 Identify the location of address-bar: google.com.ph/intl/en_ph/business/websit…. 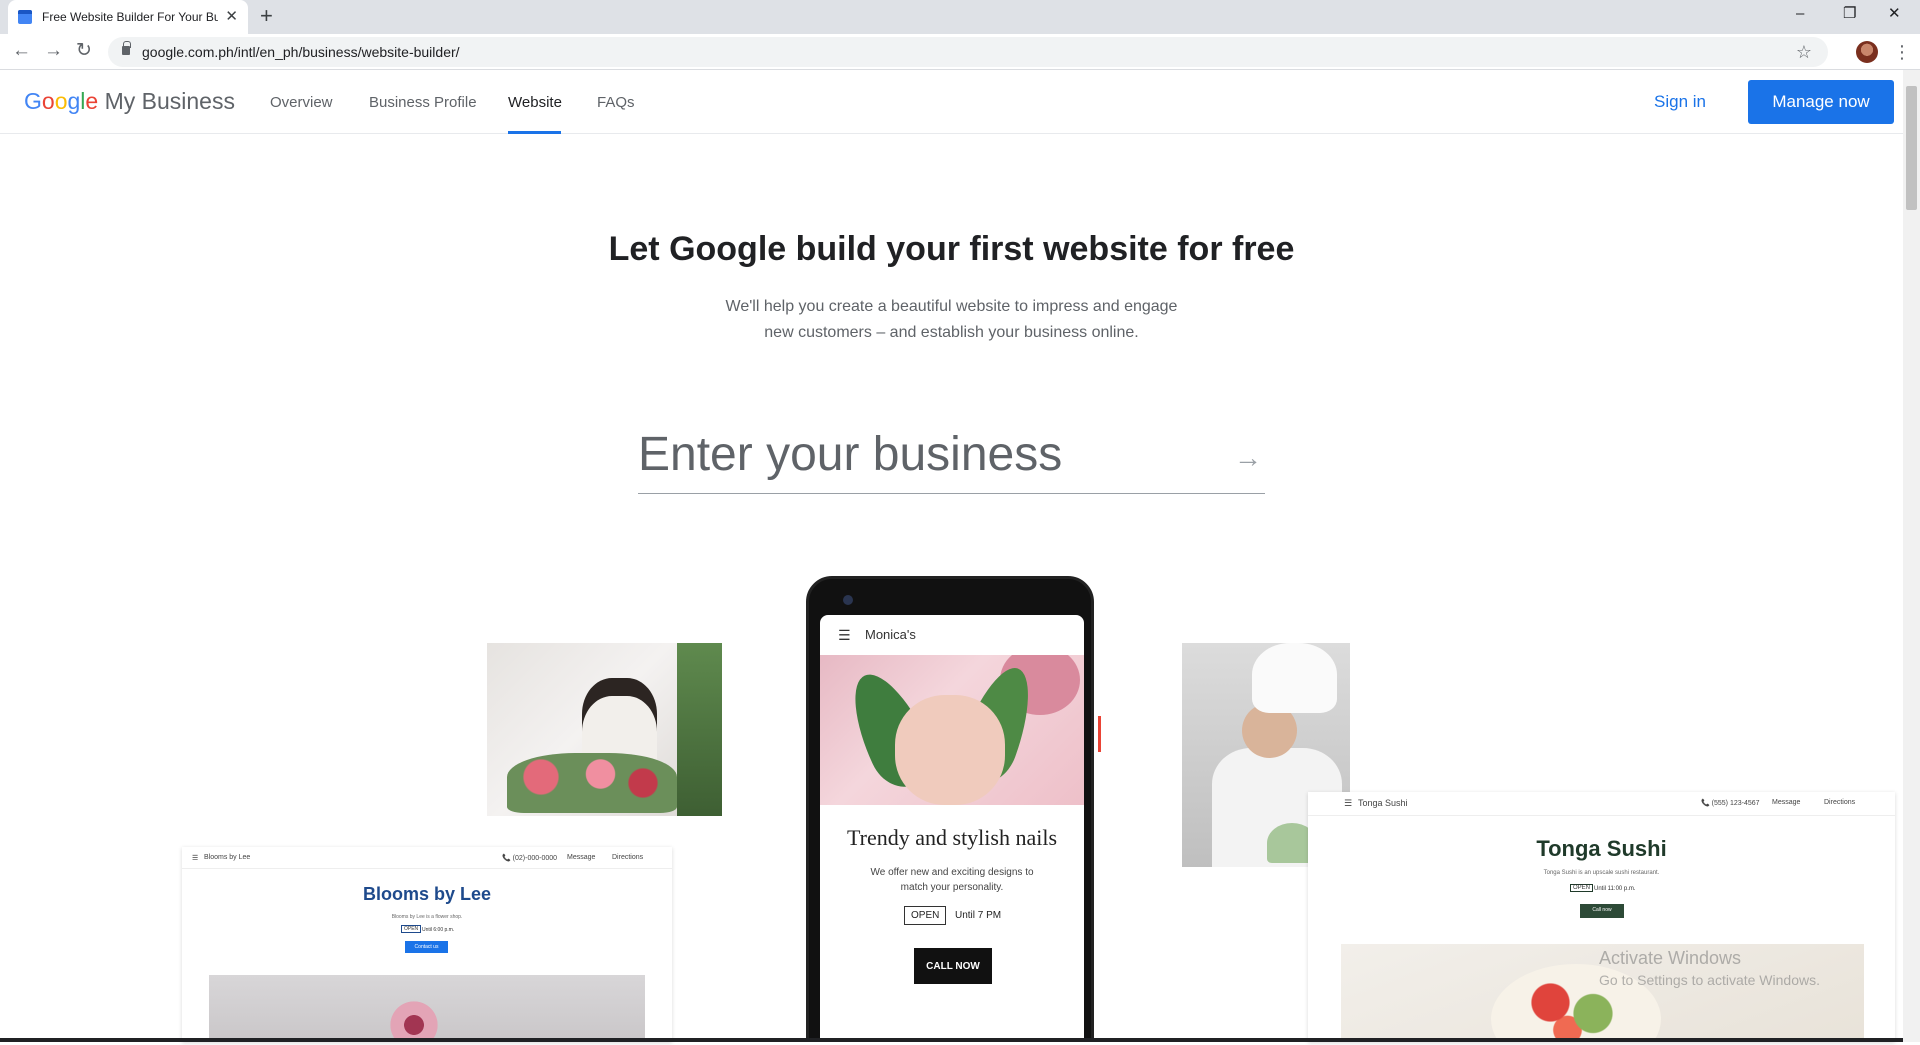
(968, 52).